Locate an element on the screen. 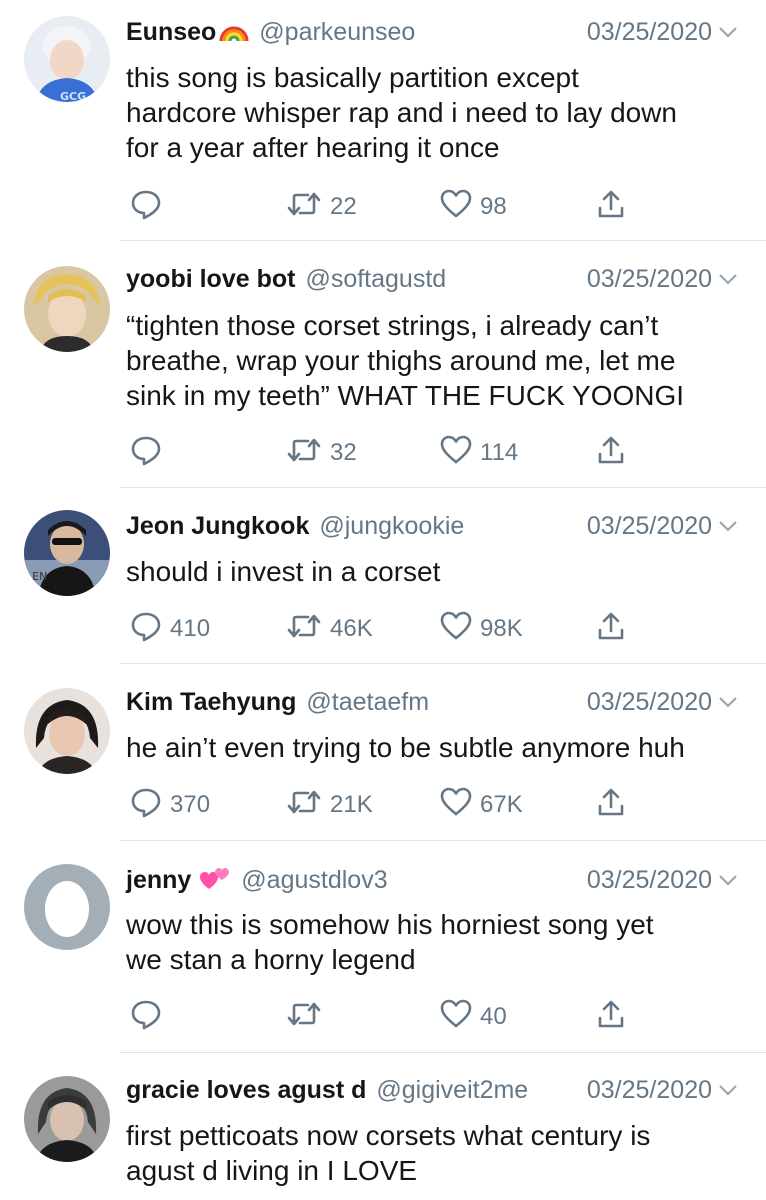  display-name: gracie loves agust d is located at coordinates (246, 1090).